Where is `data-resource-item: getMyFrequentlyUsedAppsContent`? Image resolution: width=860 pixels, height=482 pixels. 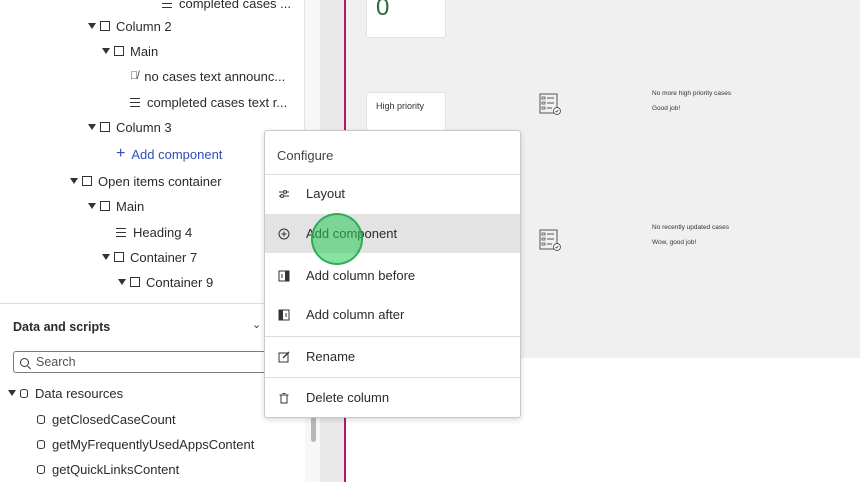 data-resource-item: getMyFrequentlyUsedAppsContent is located at coordinates (145, 444).